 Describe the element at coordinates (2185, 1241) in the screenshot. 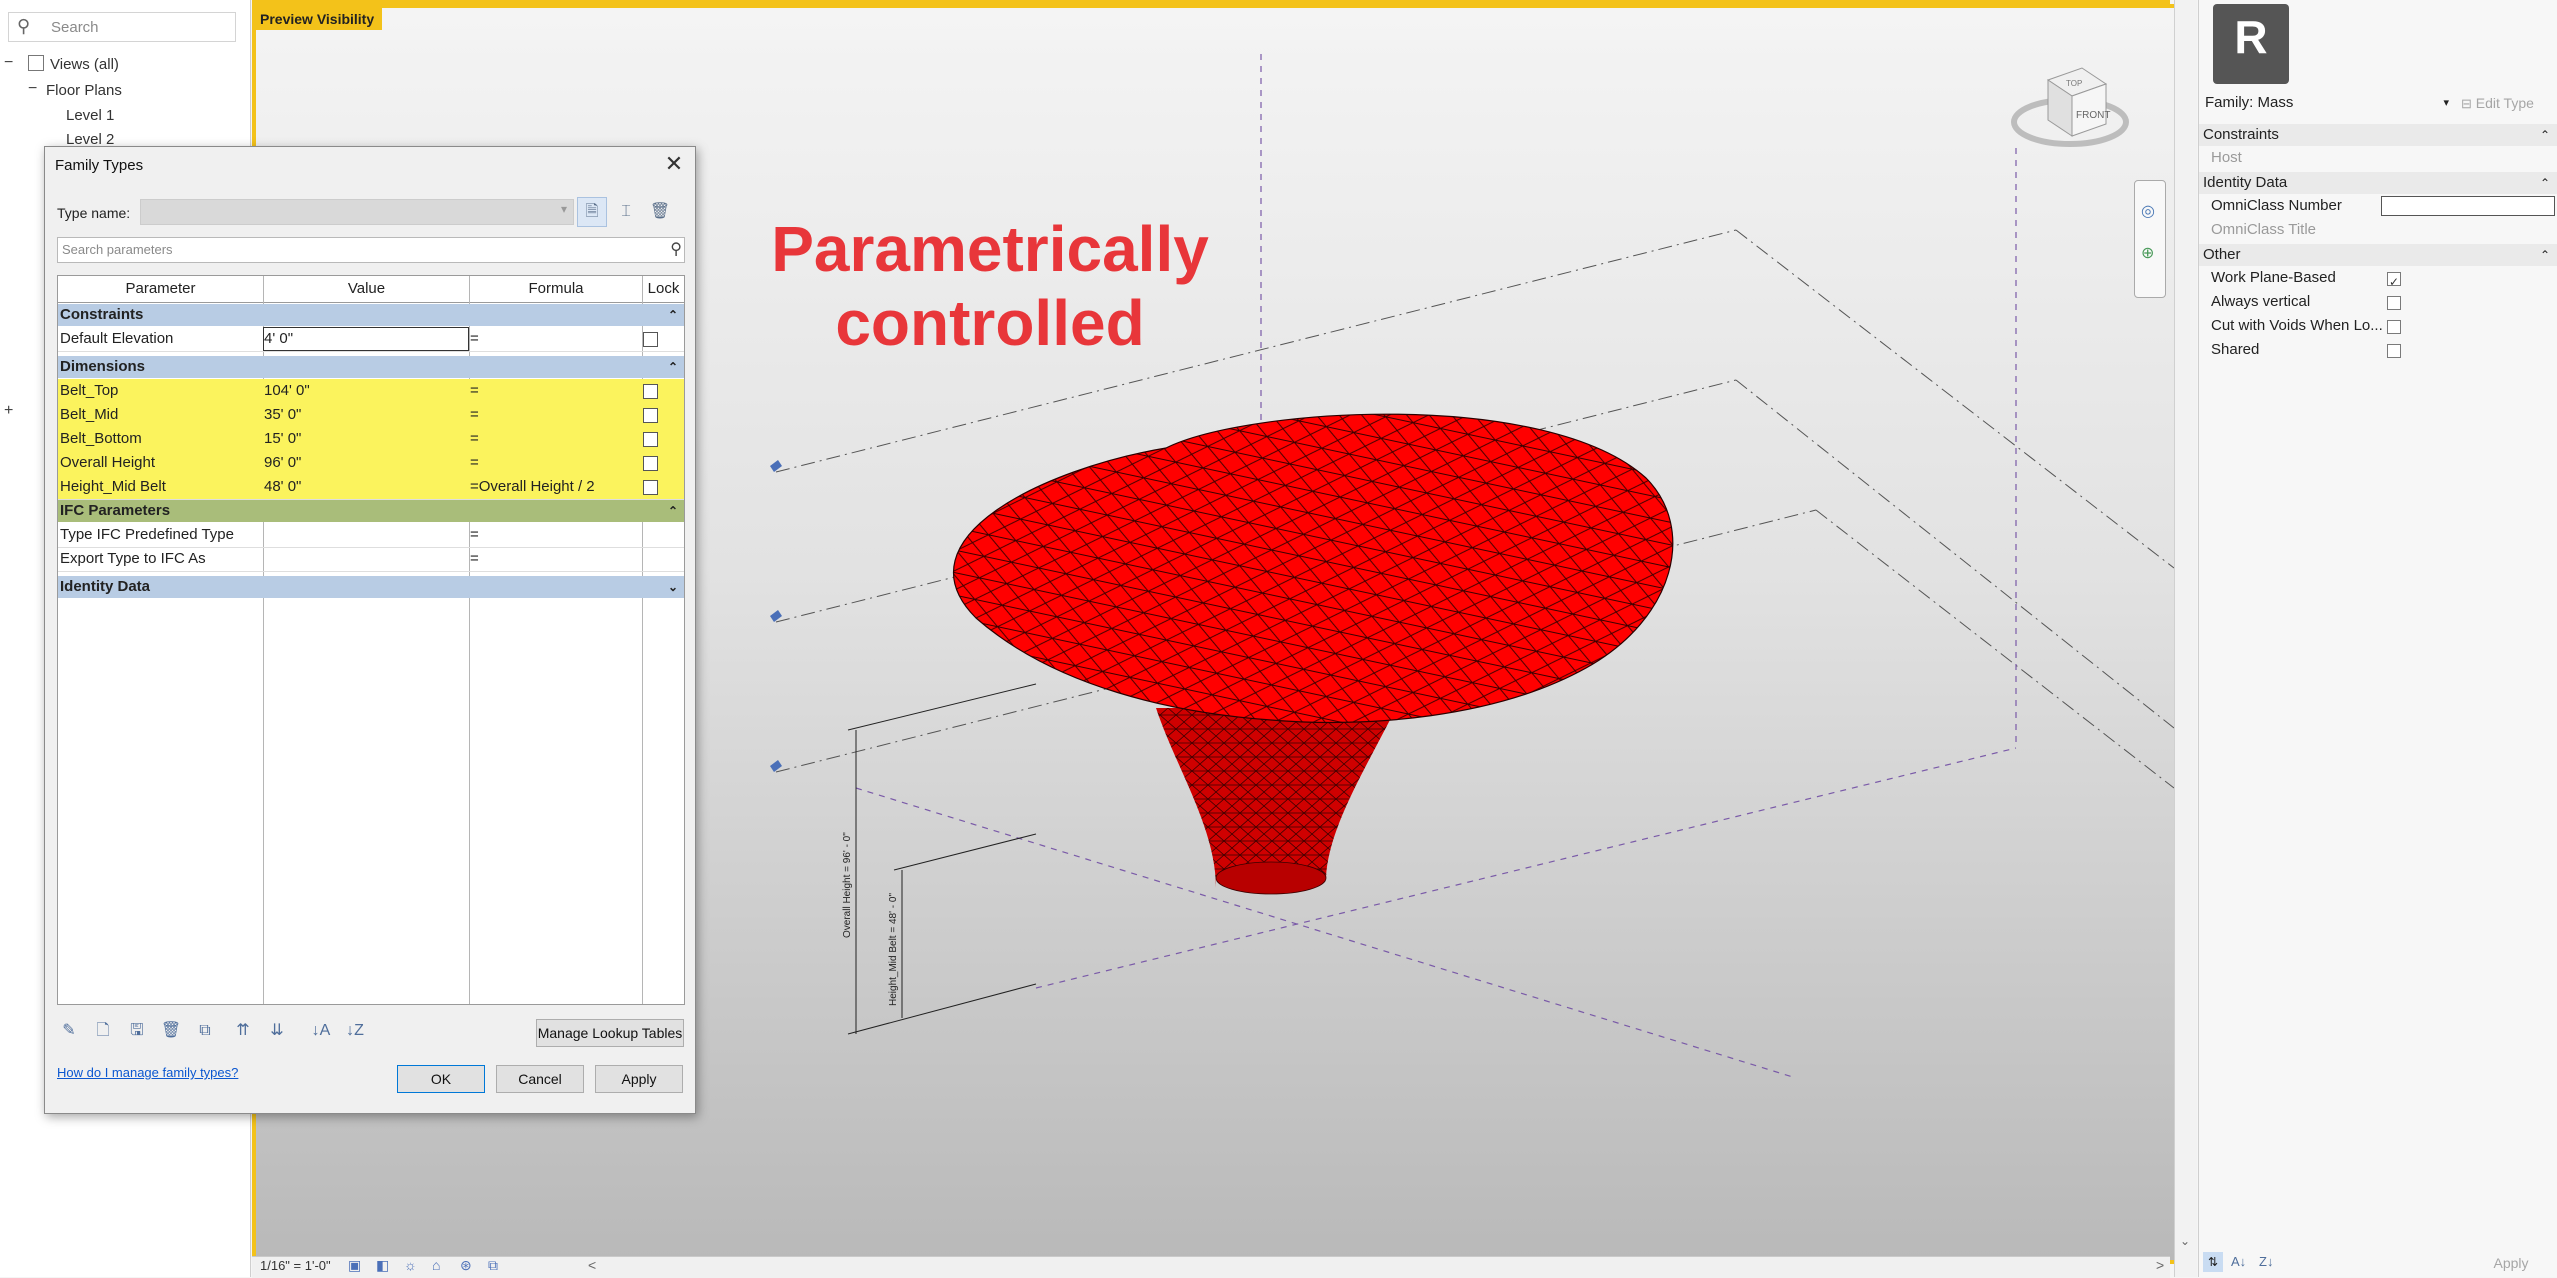

I see `scroll-down-icon: ⌄` at that location.